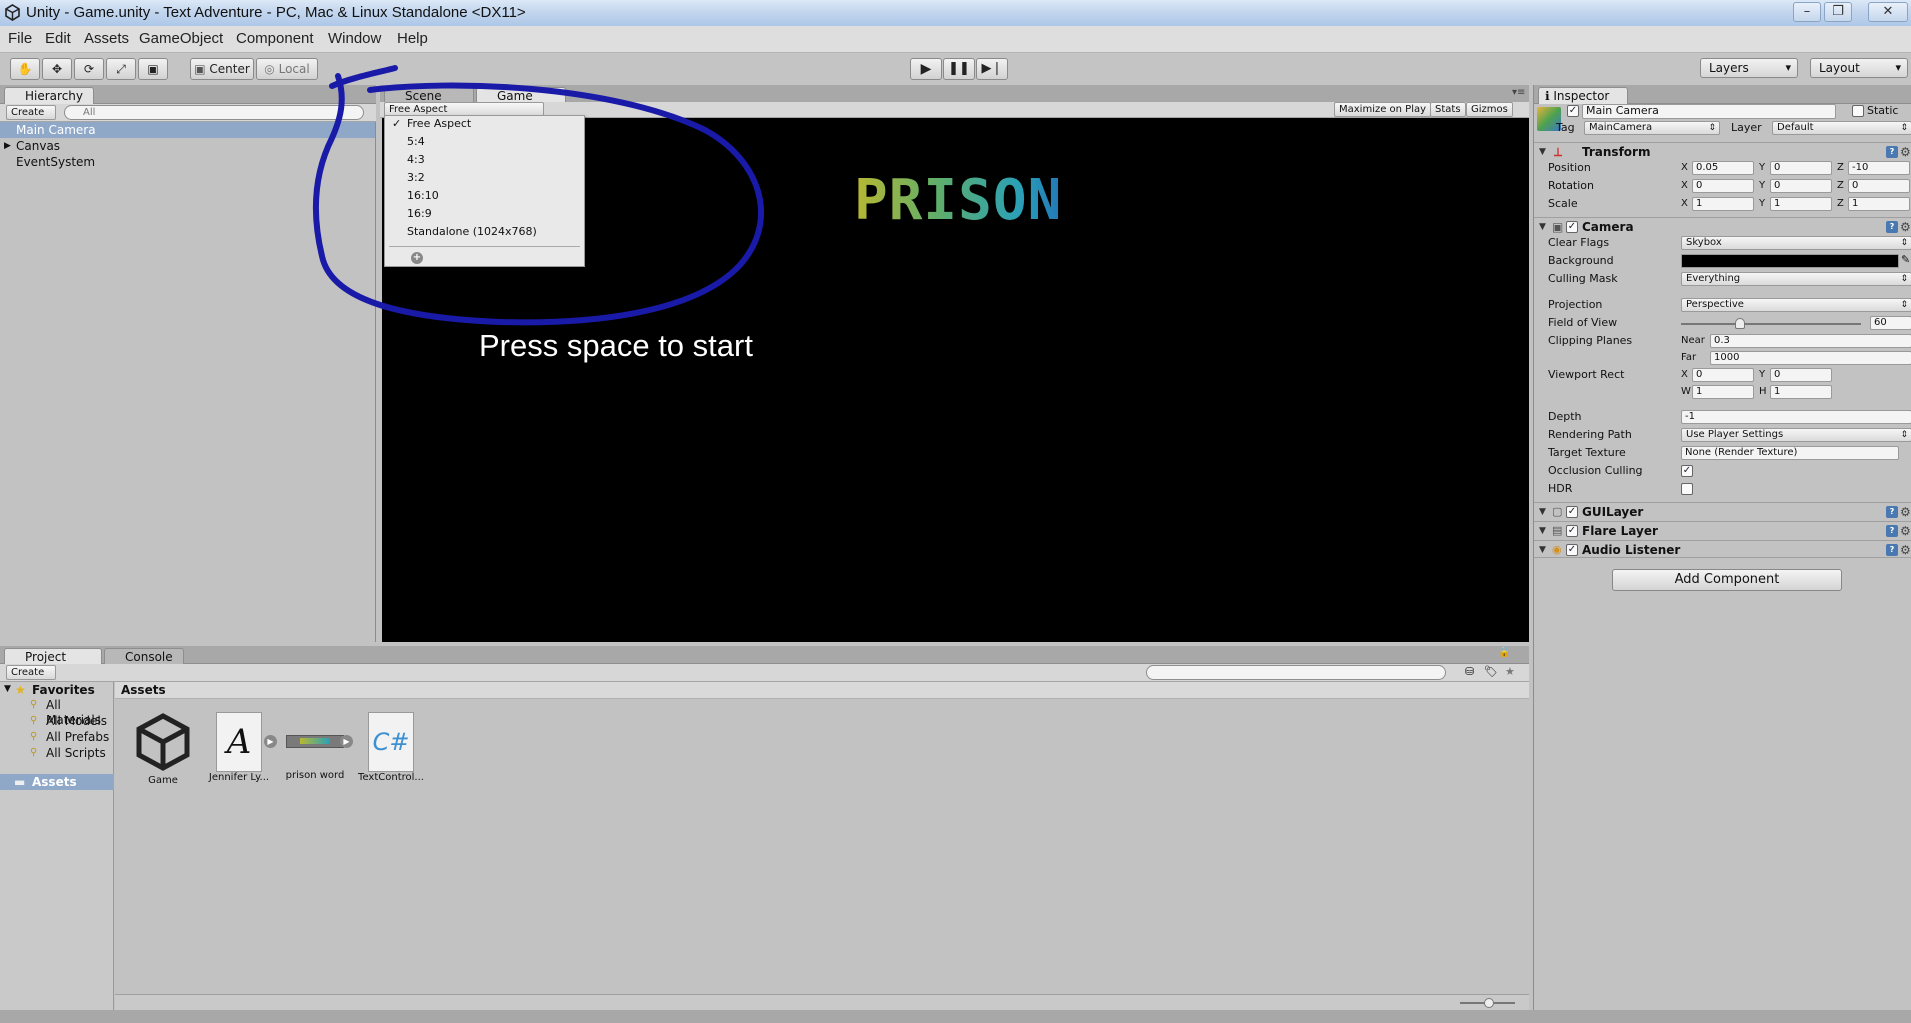 This screenshot has height=1023, width=1911. Describe the element at coordinates (275, 38) in the screenshot. I see `menu-component: Component` at that location.